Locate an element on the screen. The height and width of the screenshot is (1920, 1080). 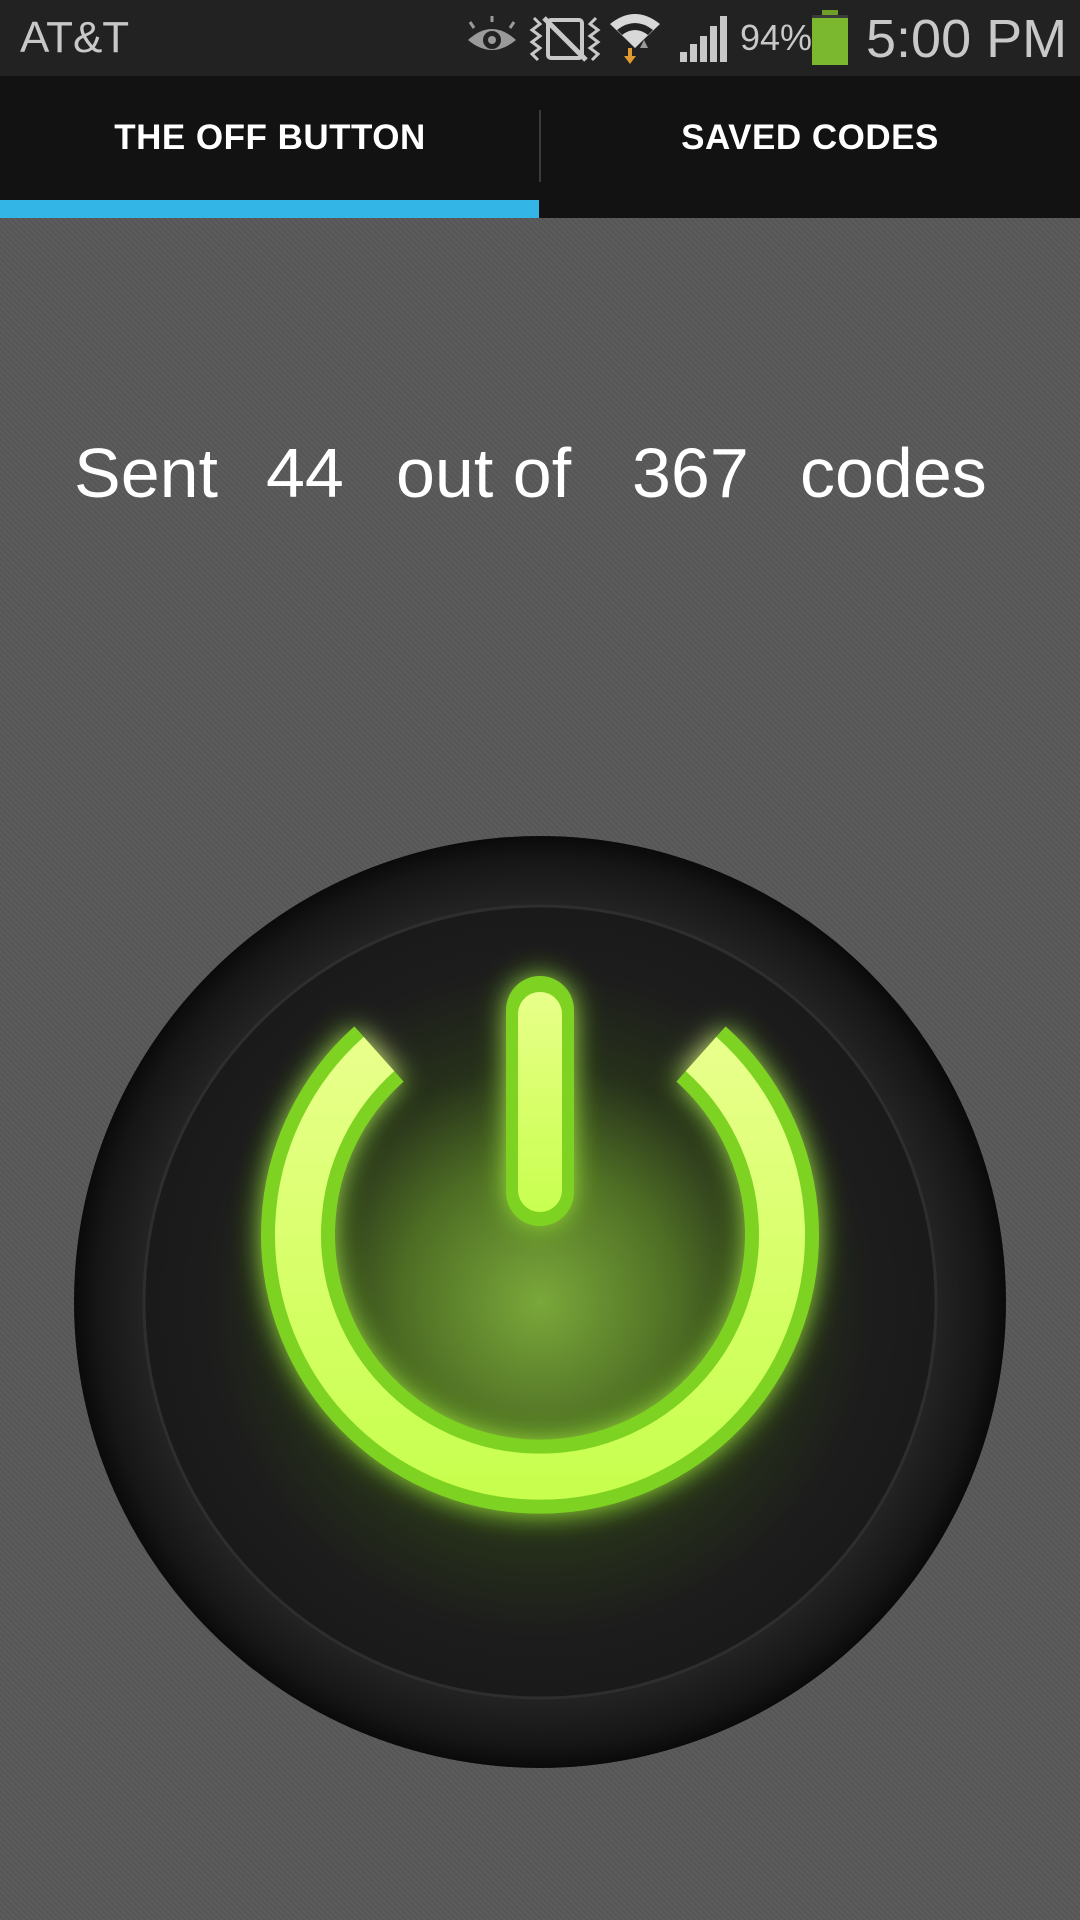
total-count: 367 is located at coordinates (690, 473).